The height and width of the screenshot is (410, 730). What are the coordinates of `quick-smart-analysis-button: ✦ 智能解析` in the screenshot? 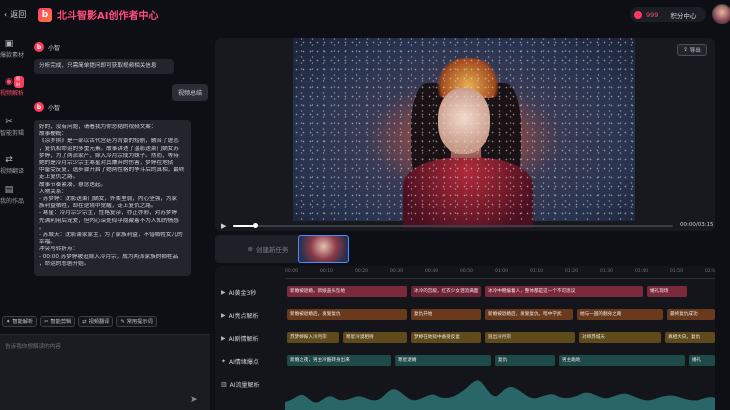 It's located at (20, 321).